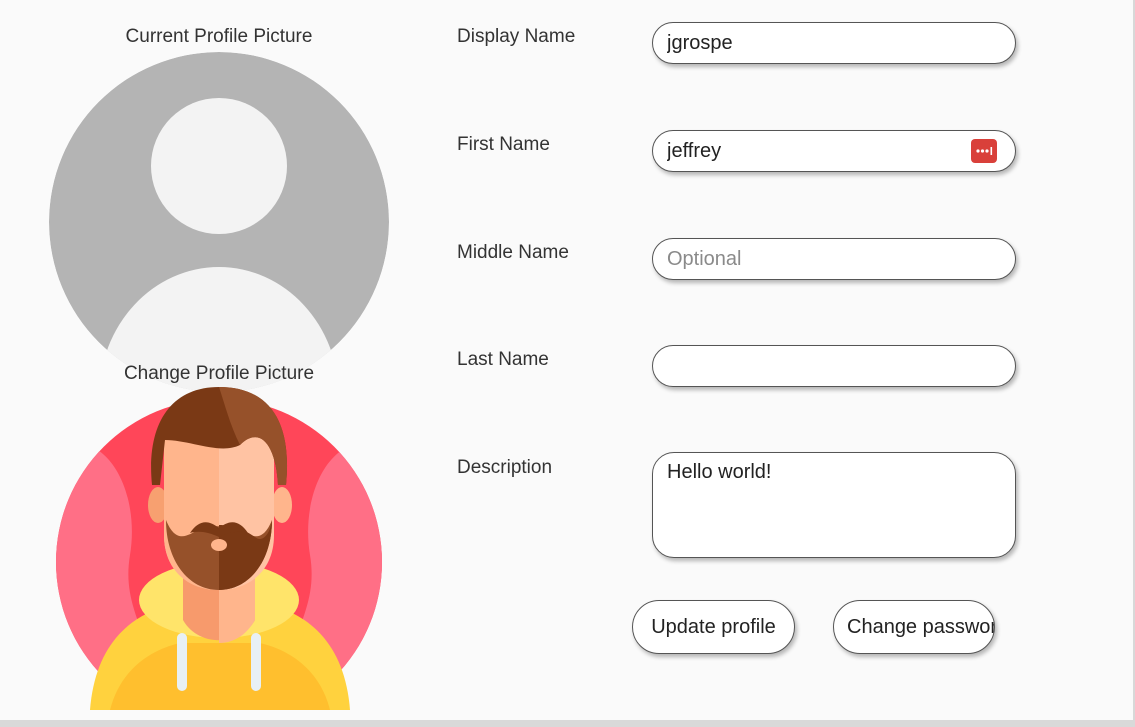 Image resolution: width=1135 pixels, height=727 pixels. Describe the element at coordinates (505, 467) in the screenshot. I see `description-label: Description` at that location.